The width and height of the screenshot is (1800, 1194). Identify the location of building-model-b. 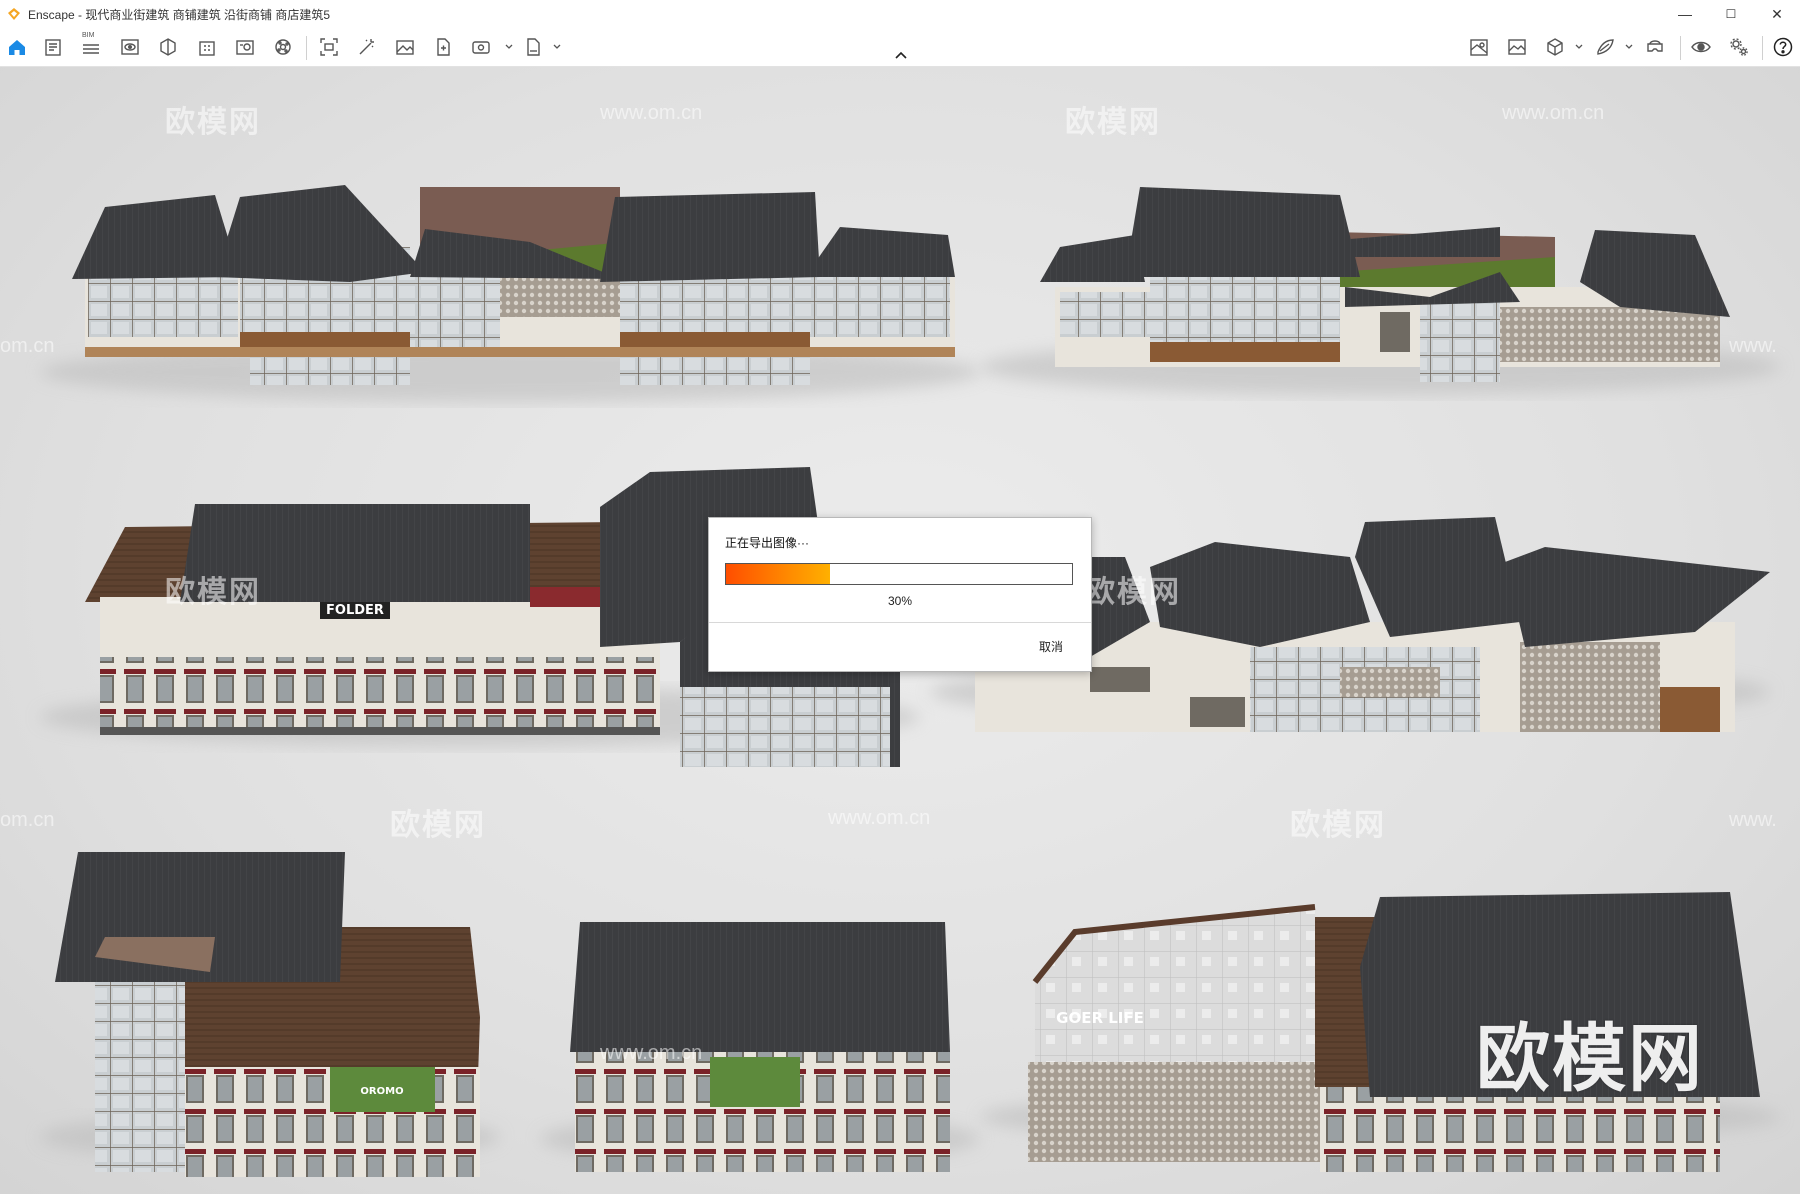
(1385, 284).